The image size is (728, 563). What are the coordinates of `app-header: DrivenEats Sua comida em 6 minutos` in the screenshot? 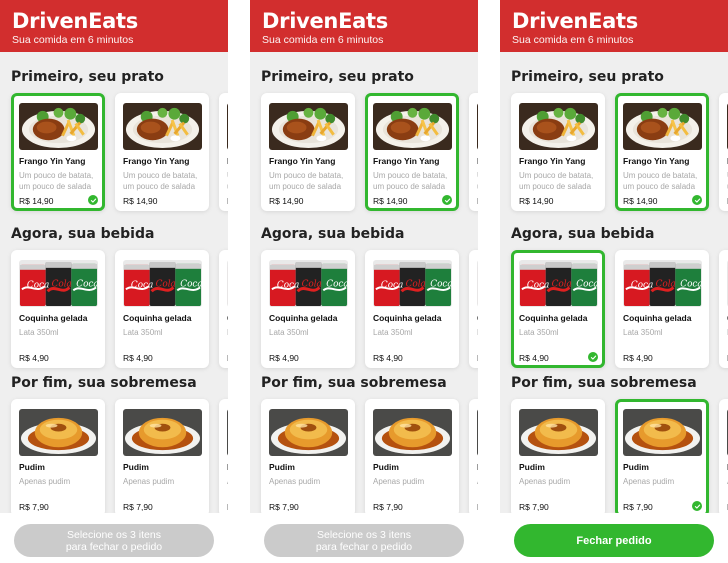 It's located at (364, 26).